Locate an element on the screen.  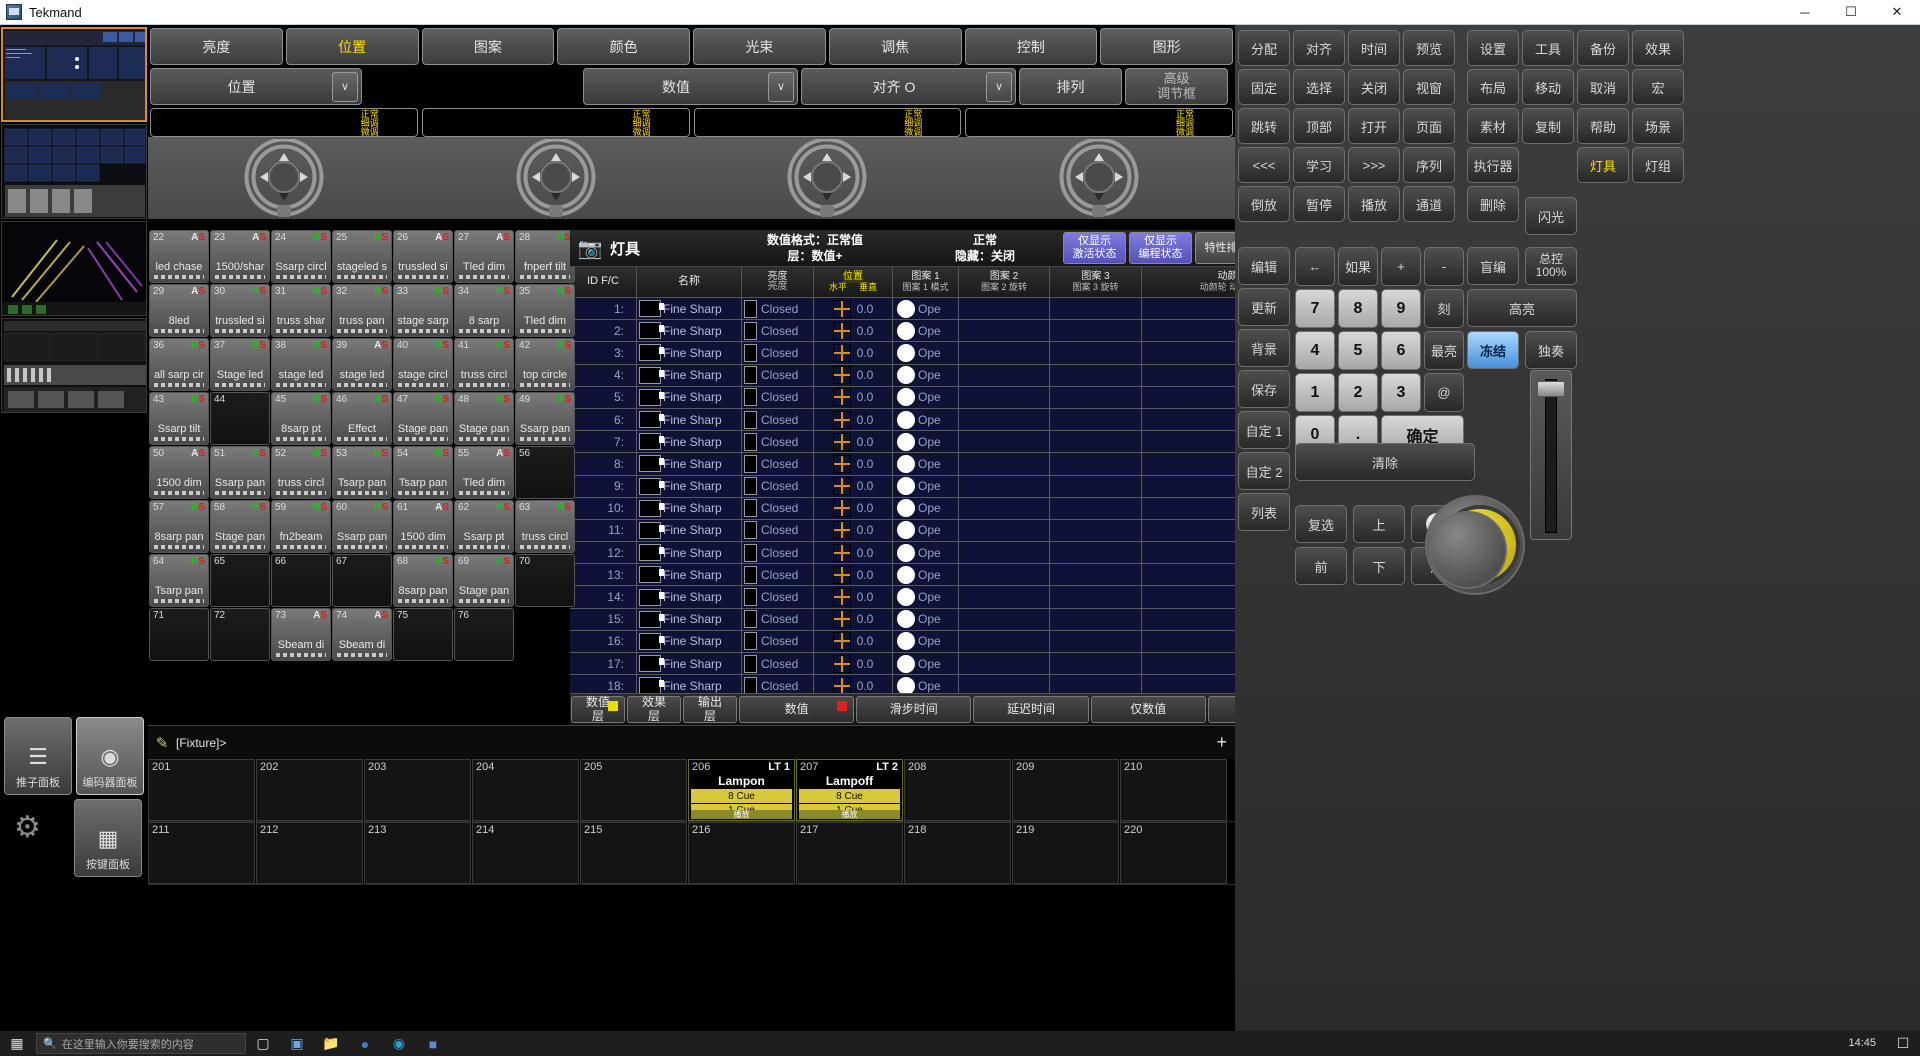
fixture-group-cell: 61 AS 1500 dim is located at coordinates (423, 526).